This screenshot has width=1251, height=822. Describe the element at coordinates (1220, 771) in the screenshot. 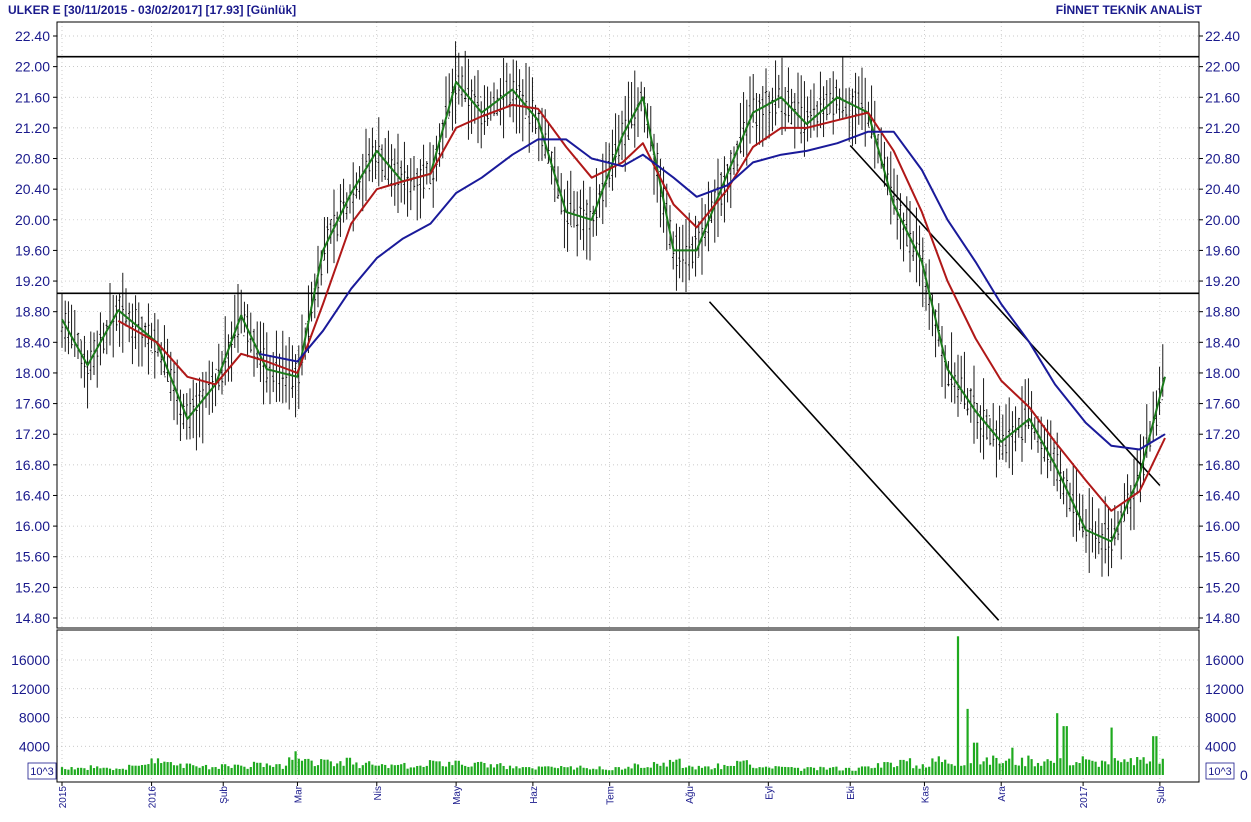

I see `volume-unit-right: 10^3` at that location.